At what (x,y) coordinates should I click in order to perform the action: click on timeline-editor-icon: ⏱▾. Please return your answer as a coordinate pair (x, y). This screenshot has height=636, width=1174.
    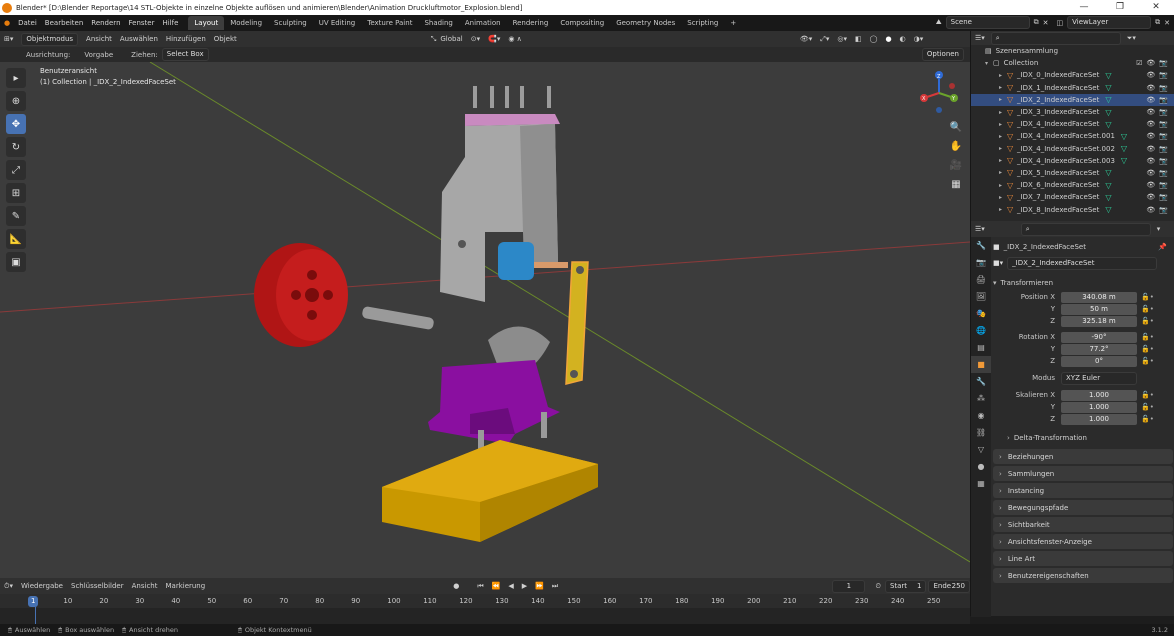
    Looking at the image, I should click on (8, 586).